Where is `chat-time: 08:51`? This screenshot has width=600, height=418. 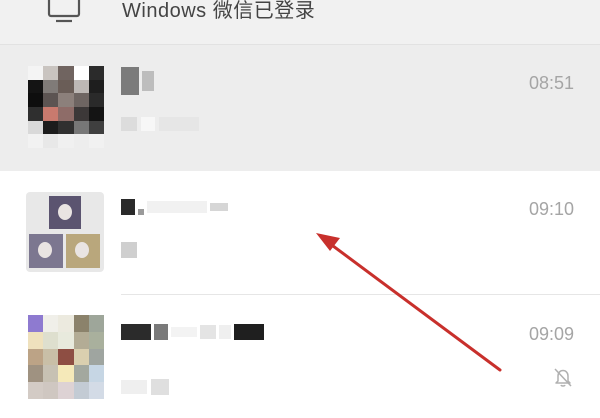 chat-time: 08:51 is located at coordinates (551, 83).